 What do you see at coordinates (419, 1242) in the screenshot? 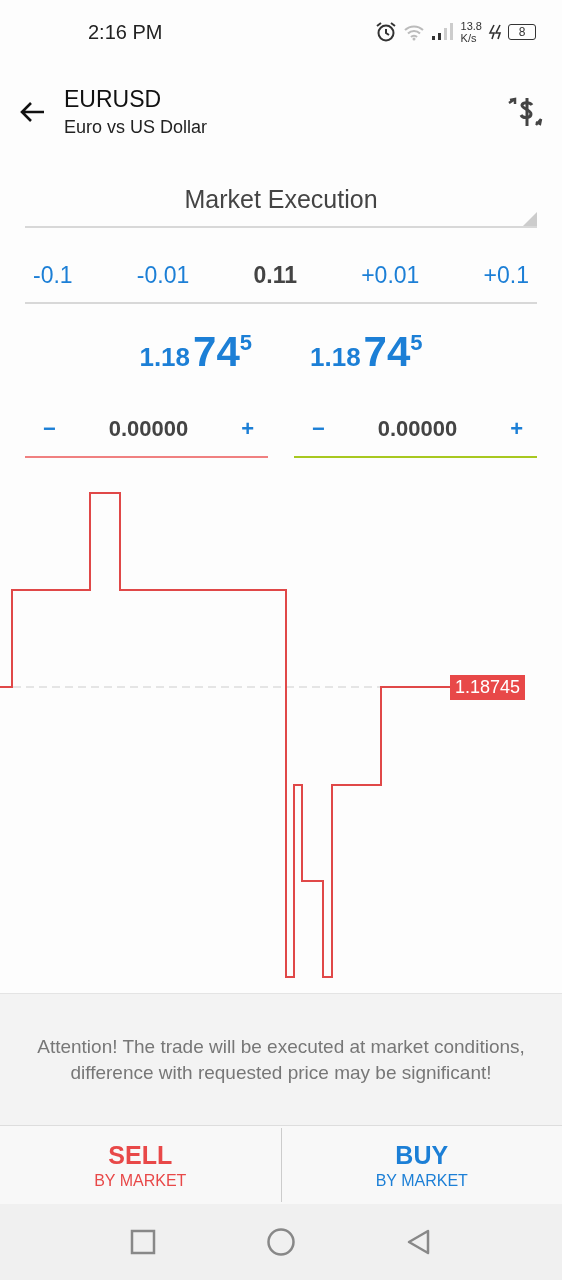
I see `back-icon` at bounding box center [419, 1242].